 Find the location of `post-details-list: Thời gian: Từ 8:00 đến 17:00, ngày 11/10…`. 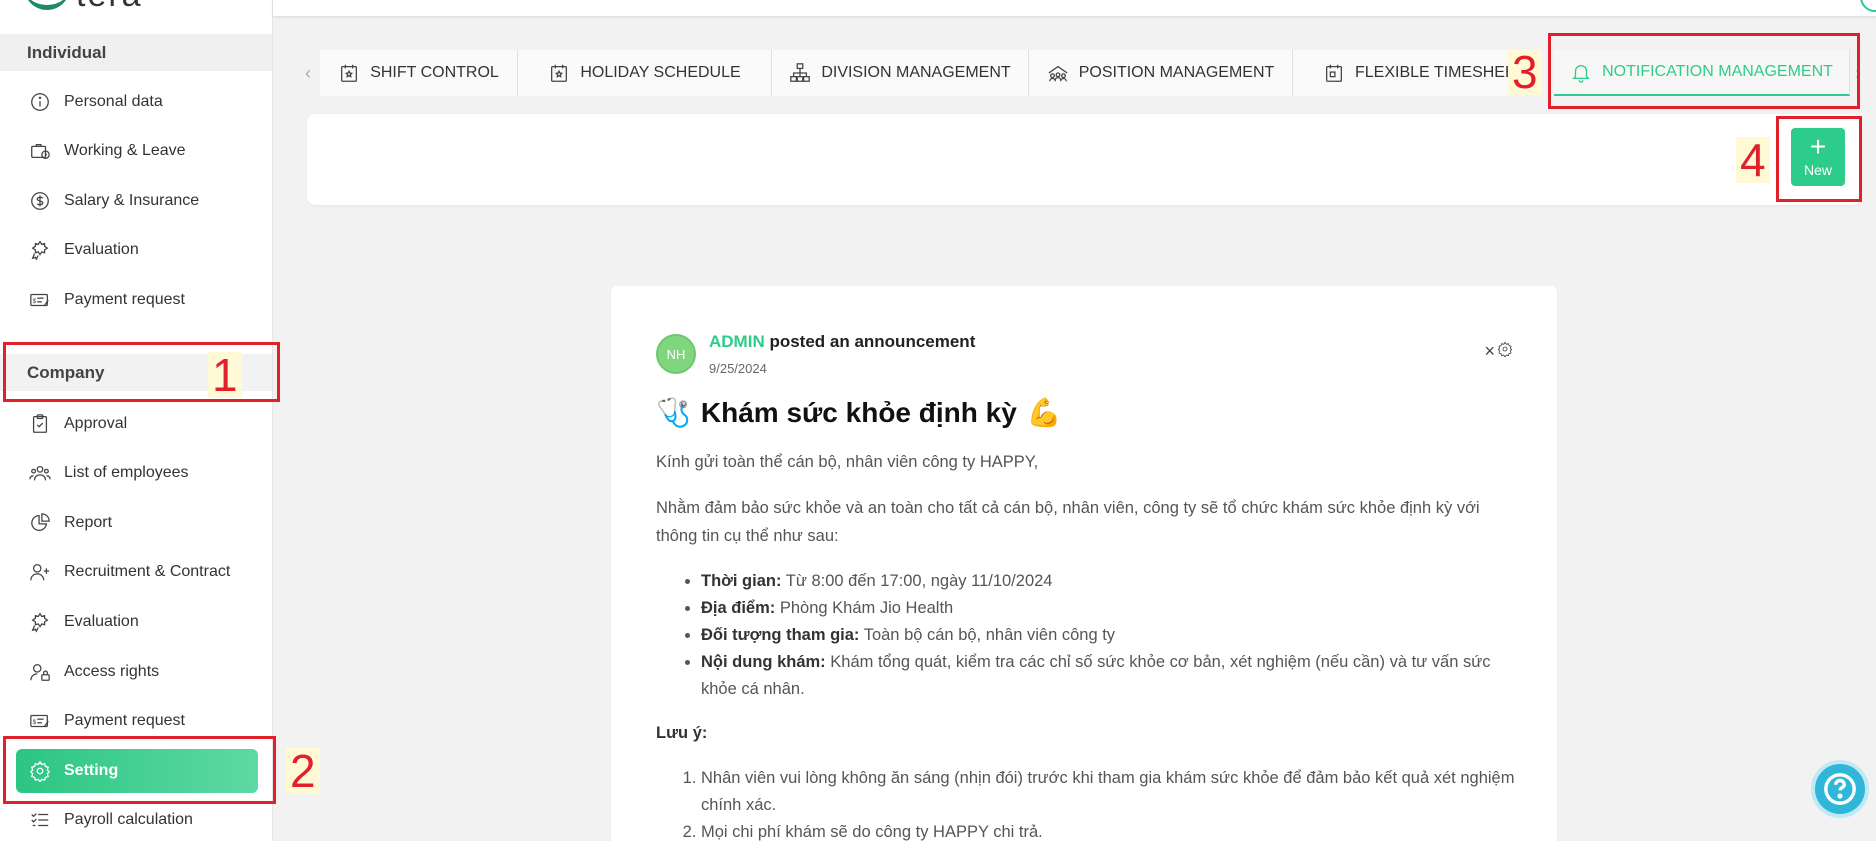

post-details-list: Thời gian: Từ 8:00 đến 17:00, ngày 11/10… is located at coordinates (1108, 635).